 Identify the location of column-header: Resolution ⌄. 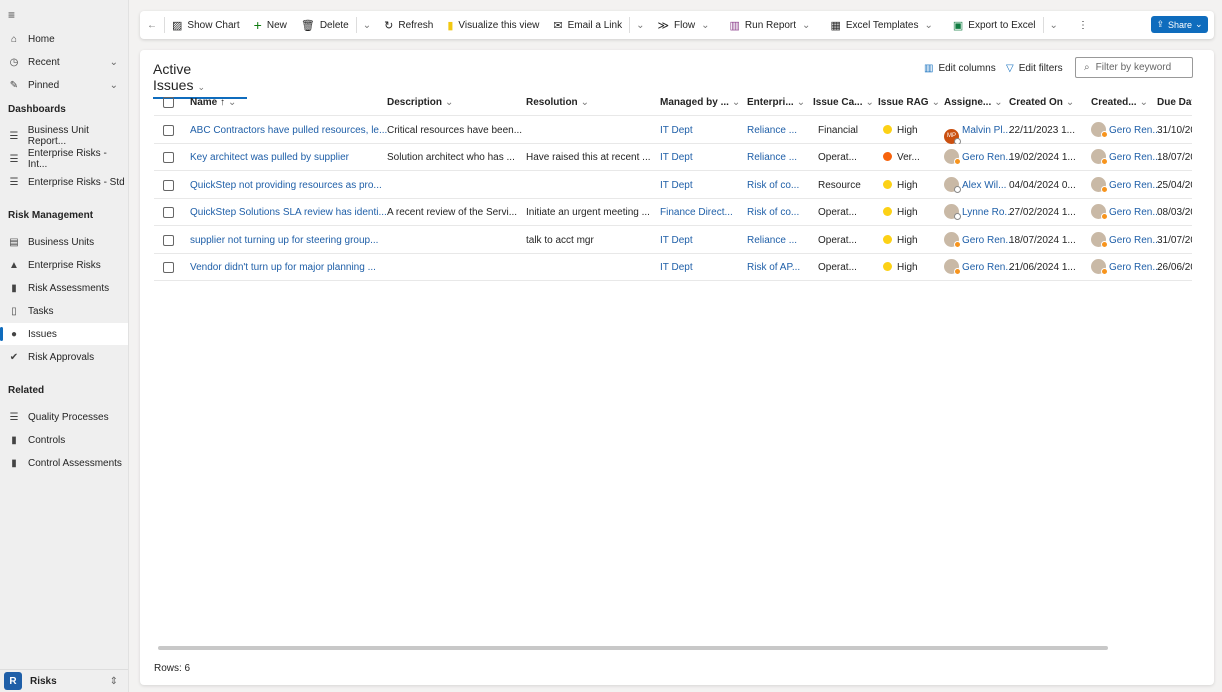
(557, 102).